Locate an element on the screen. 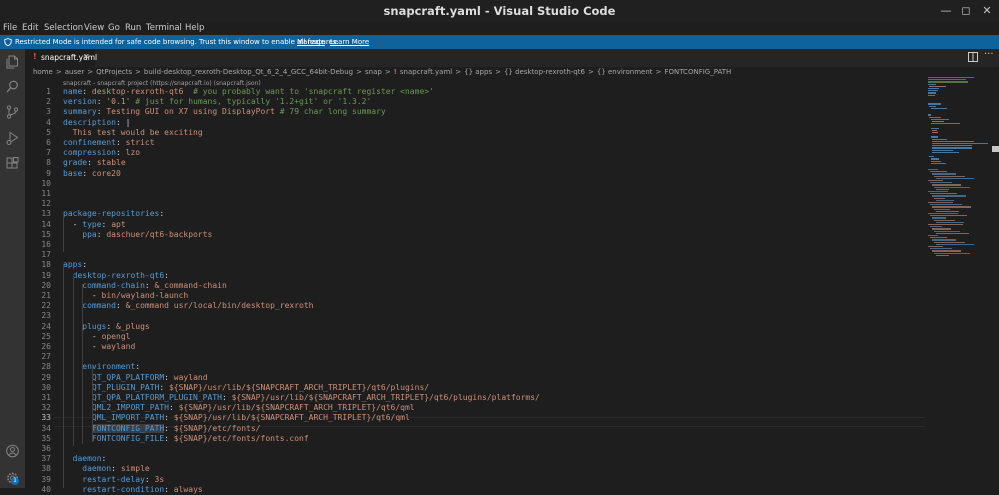  line-number: 5 is located at coordinates (38, 132).